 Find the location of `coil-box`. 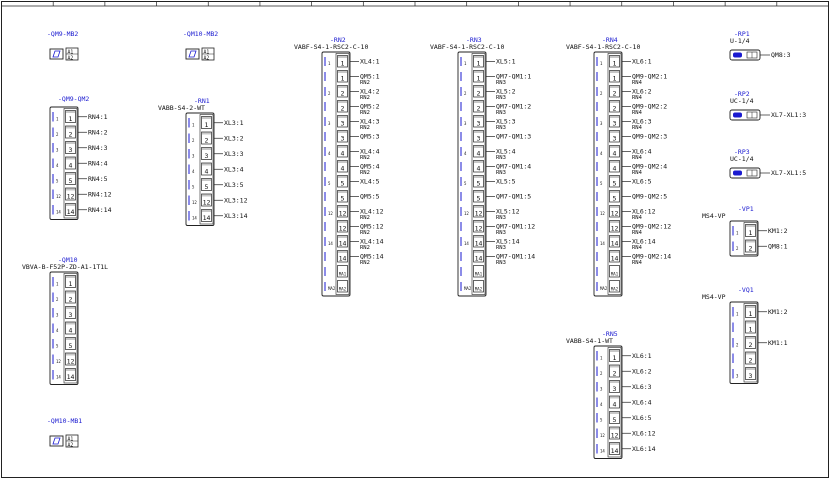

coil-box is located at coordinates (56, 54).